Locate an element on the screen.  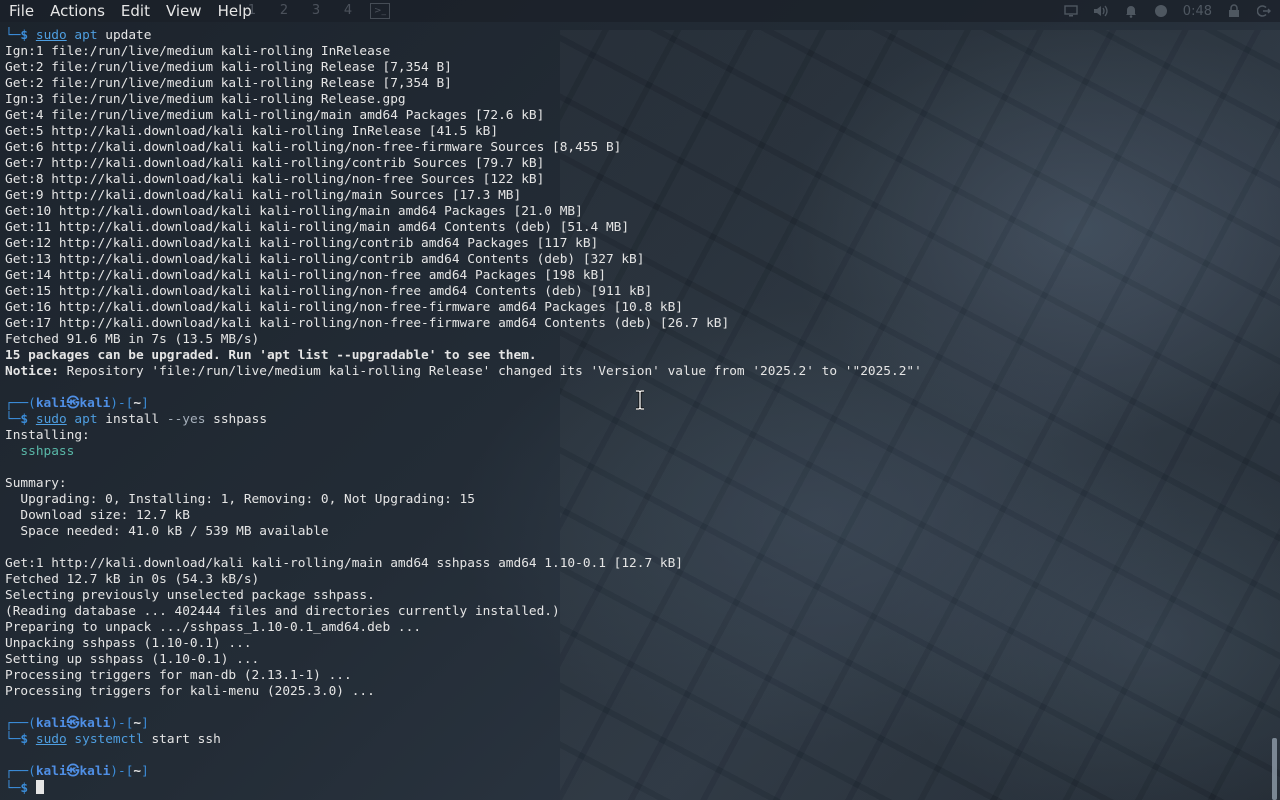
menu-edit: Edit is located at coordinates (135, 11).